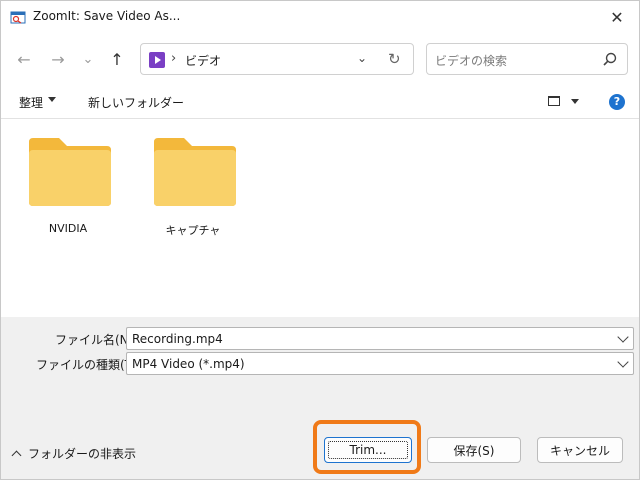 Image resolution: width=640 pixels, height=480 pixels. What do you see at coordinates (527, 59) in the screenshot?
I see `search-box: ビデオの検索` at bounding box center [527, 59].